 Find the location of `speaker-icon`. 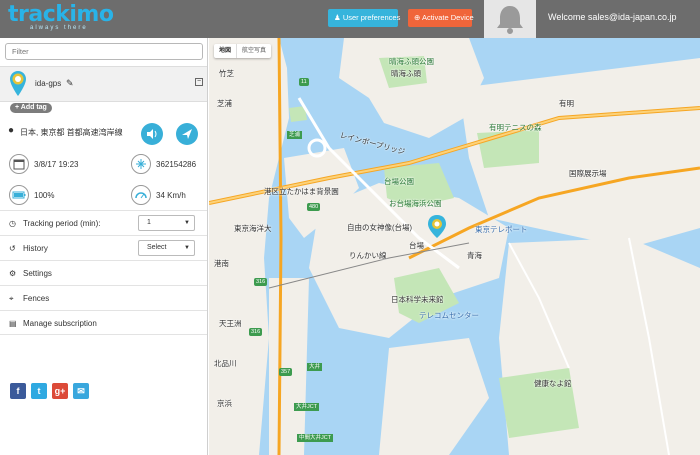

speaker-icon is located at coordinates (152, 134).